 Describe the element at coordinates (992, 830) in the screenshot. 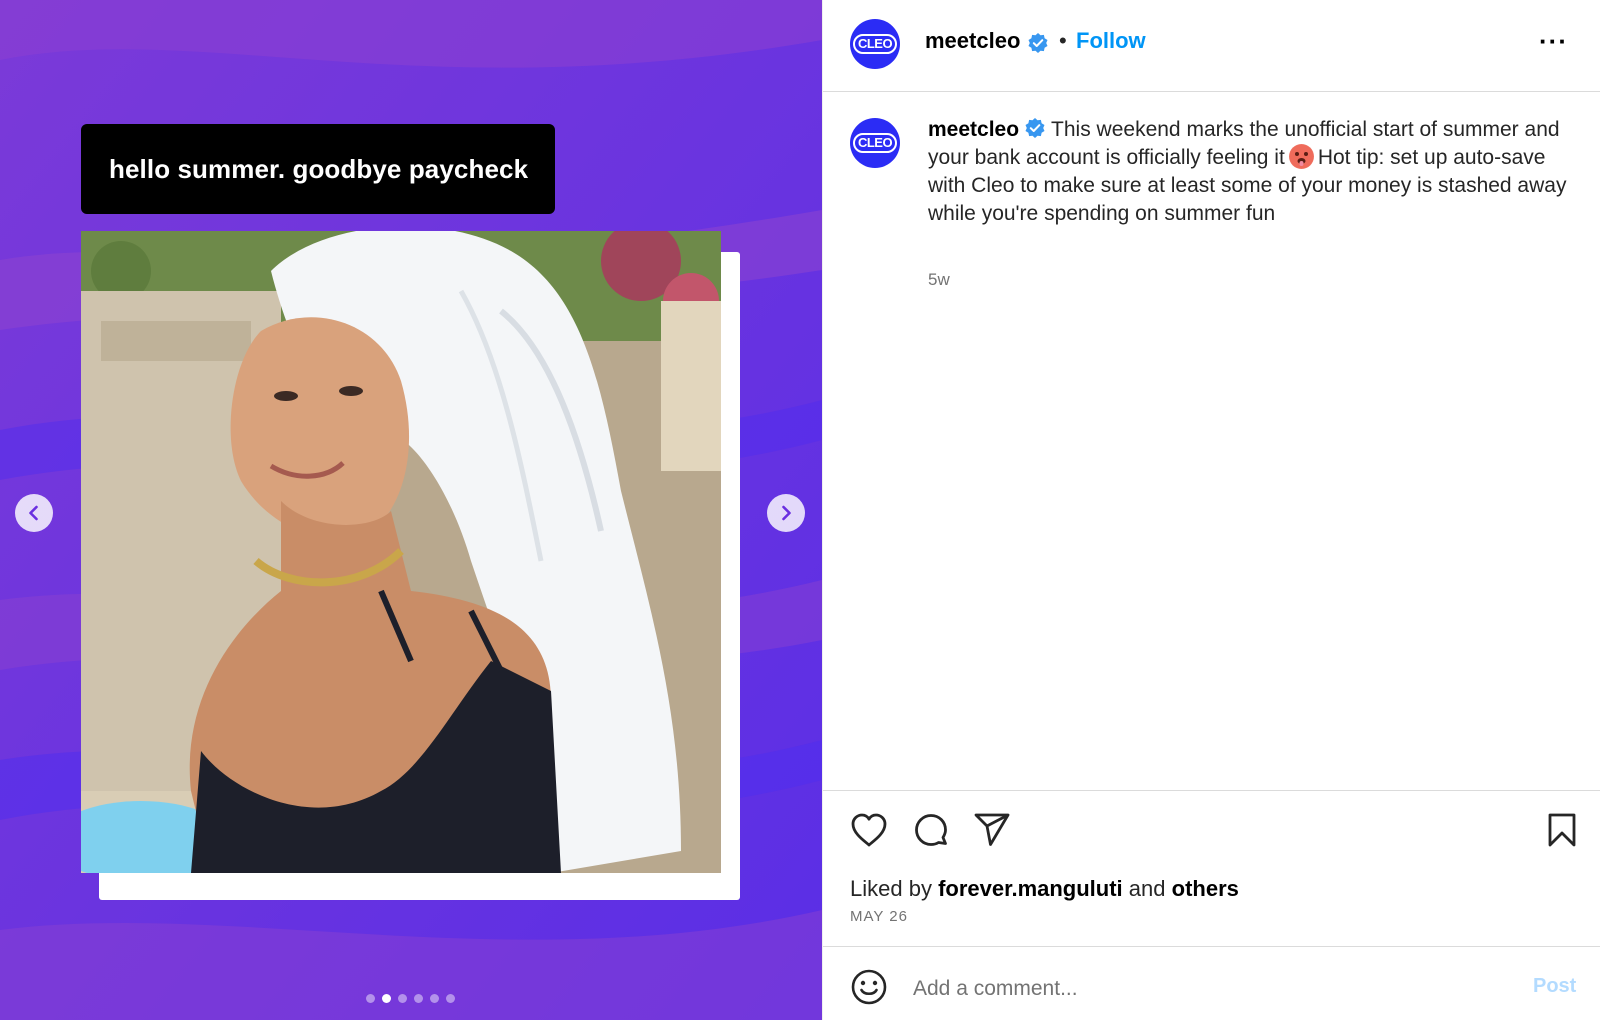

I see `share-icon` at that location.